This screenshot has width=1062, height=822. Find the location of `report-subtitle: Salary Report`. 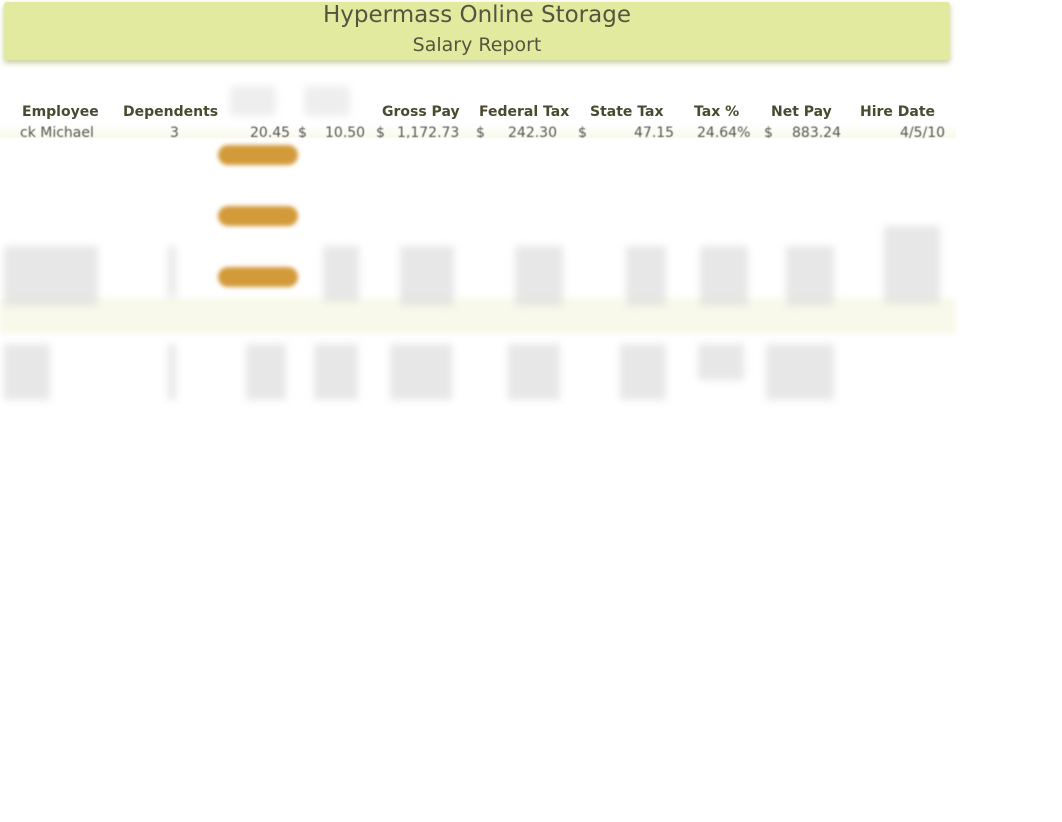

report-subtitle: Salary Report is located at coordinates (477, 45).